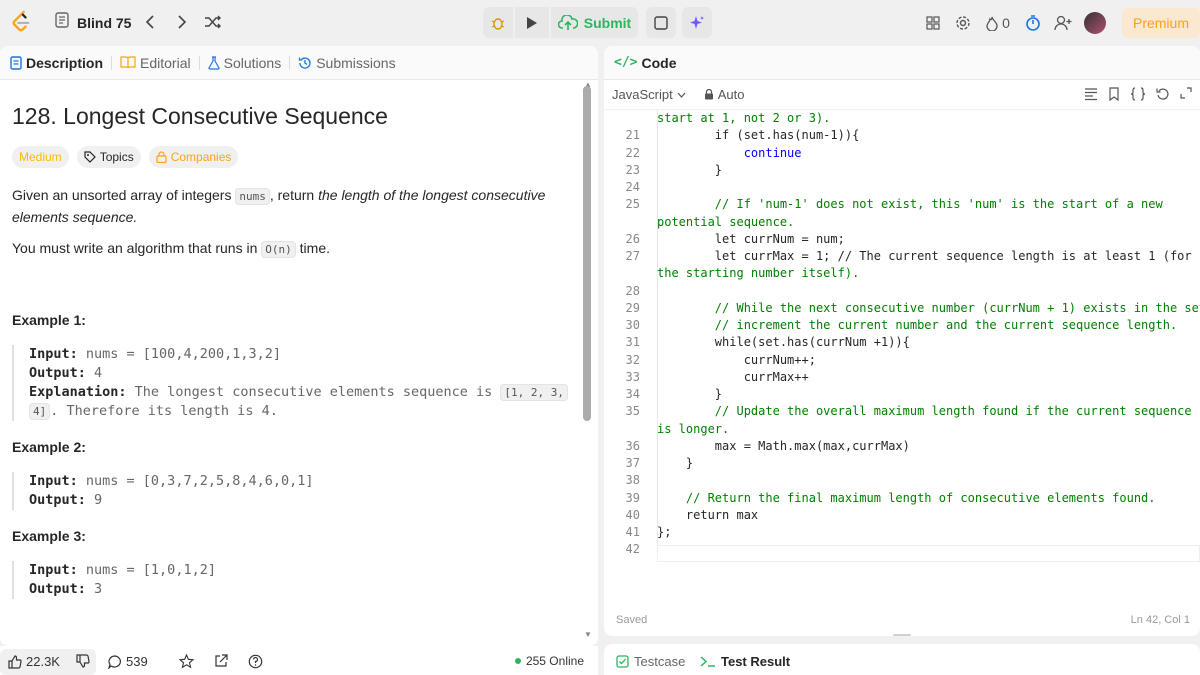  I want to click on tab-testcase: Testcase, so click(650, 661).